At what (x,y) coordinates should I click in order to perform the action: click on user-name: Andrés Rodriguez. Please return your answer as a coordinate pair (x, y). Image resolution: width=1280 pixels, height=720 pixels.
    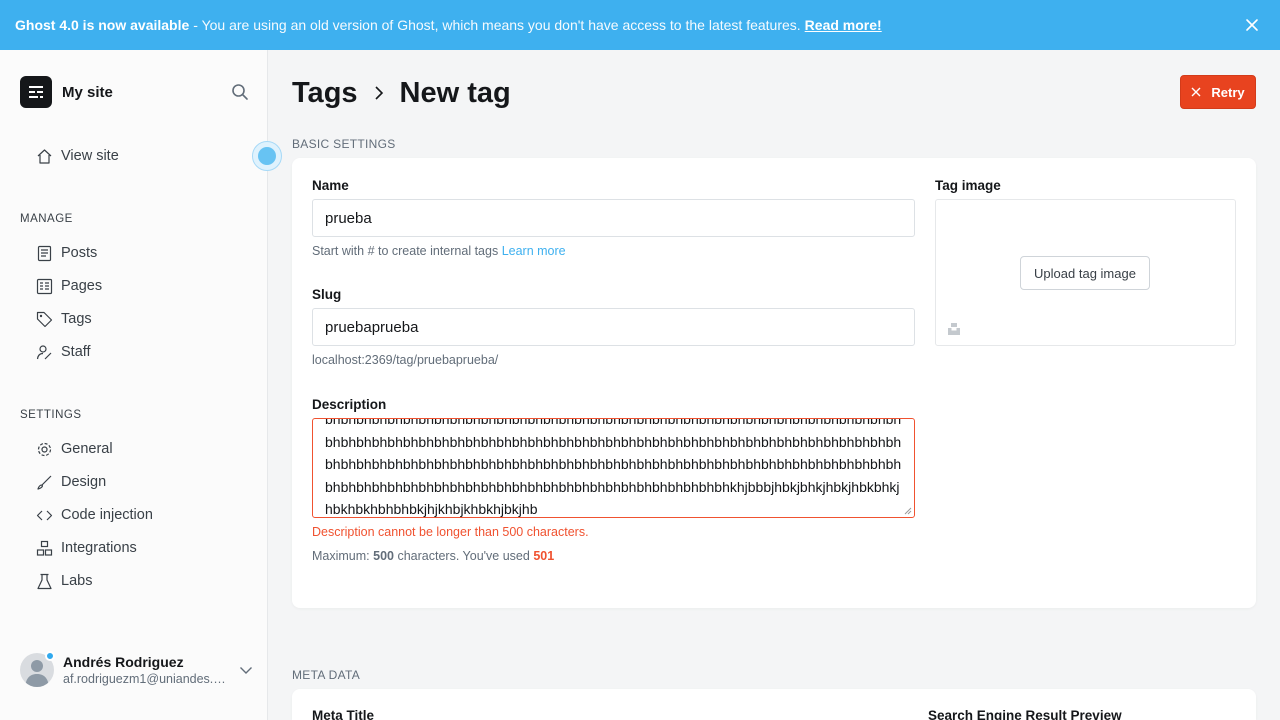
    Looking at the image, I should click on (123, 662).